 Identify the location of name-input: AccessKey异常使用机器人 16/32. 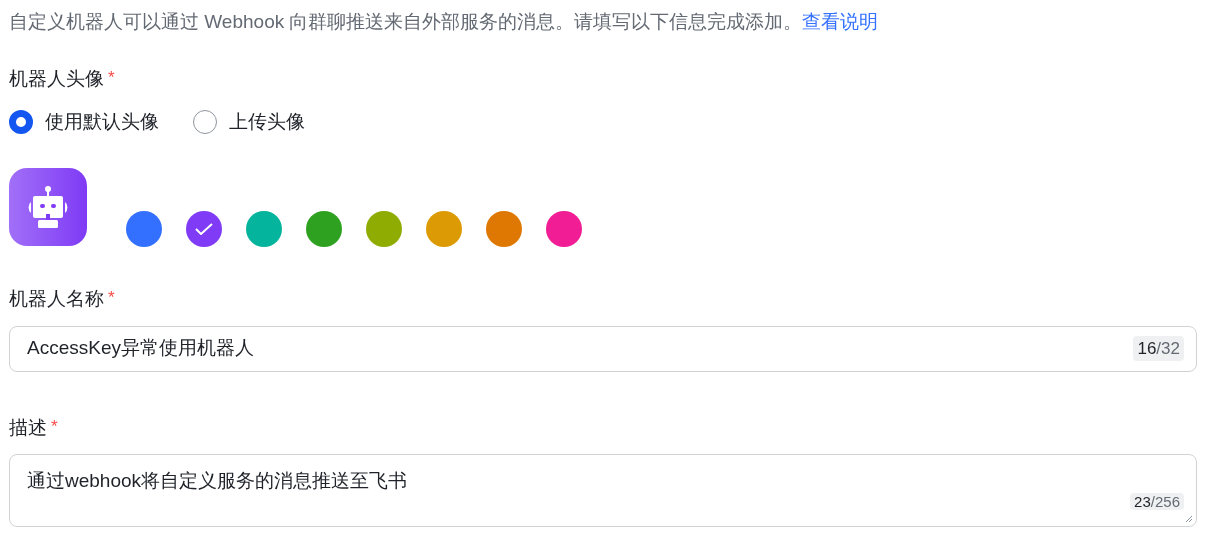
(603, 348).